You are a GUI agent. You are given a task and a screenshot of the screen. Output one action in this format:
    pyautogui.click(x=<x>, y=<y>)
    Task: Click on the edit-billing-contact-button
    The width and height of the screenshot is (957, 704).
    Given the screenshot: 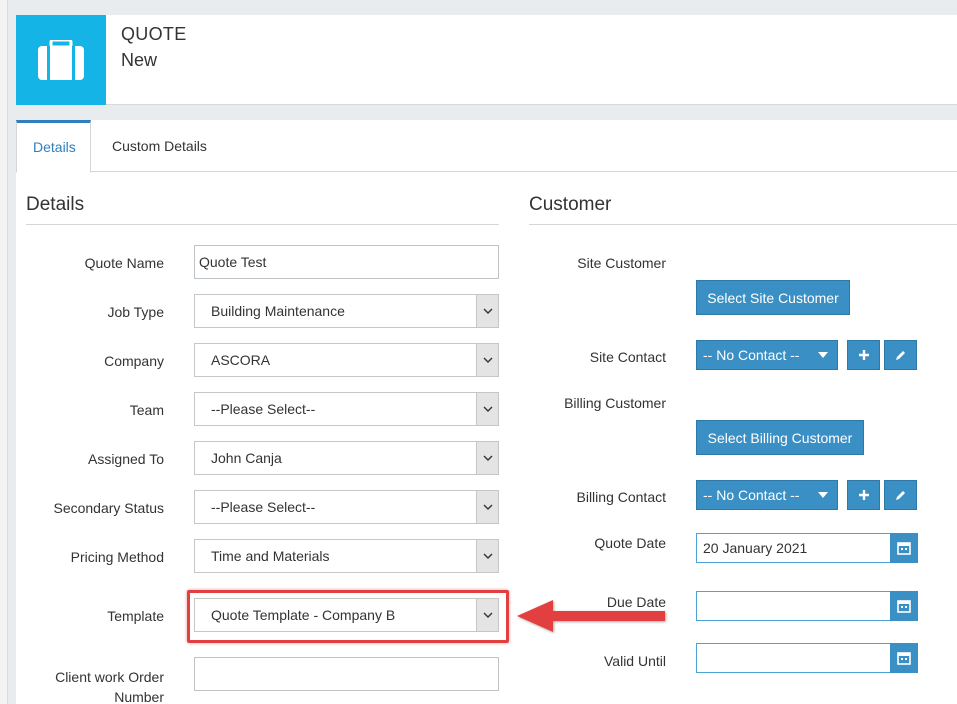 What is the action you would take?
    pyautogui.click(x=900, y=495)
    